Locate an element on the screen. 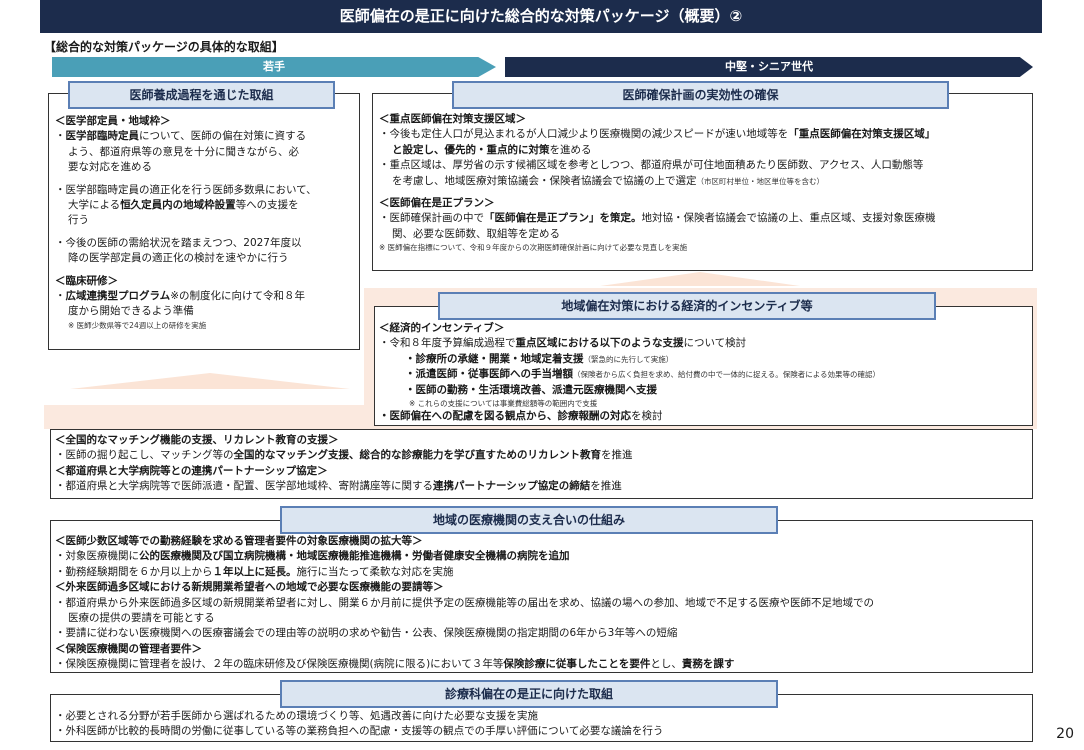 The image size is (1084, 750). matching-title1: ＜全国的なマッチング機能の支援、リカレント教育の支援＞ is located at coordinates (197, 440).